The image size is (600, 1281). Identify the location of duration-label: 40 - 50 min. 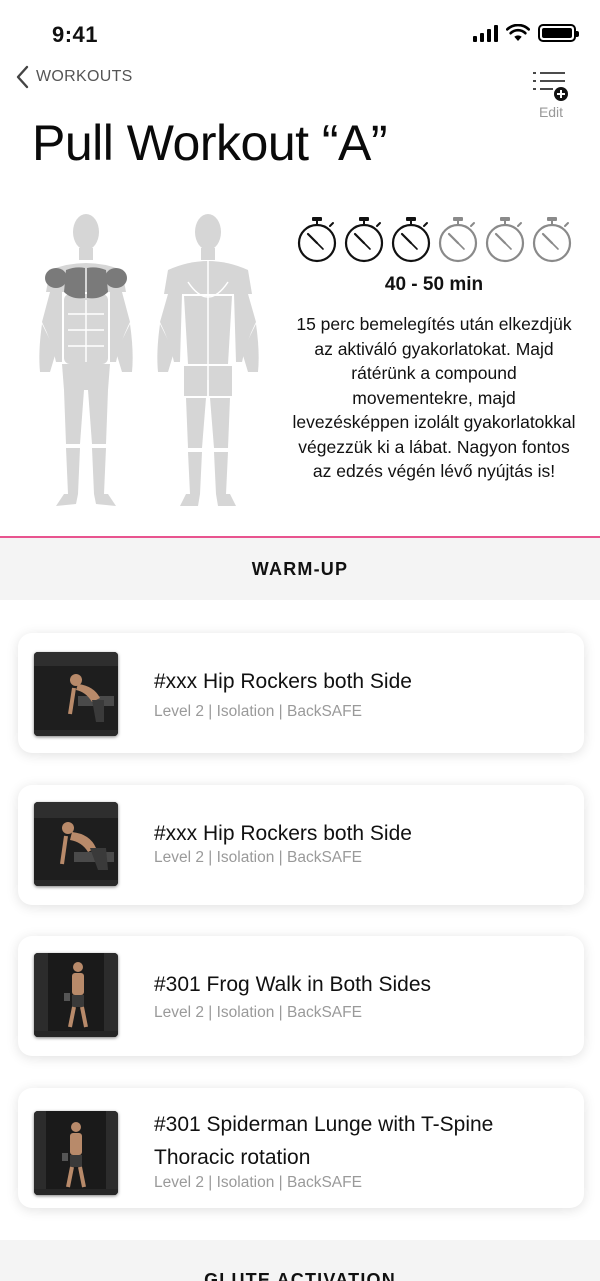
(434, 284).